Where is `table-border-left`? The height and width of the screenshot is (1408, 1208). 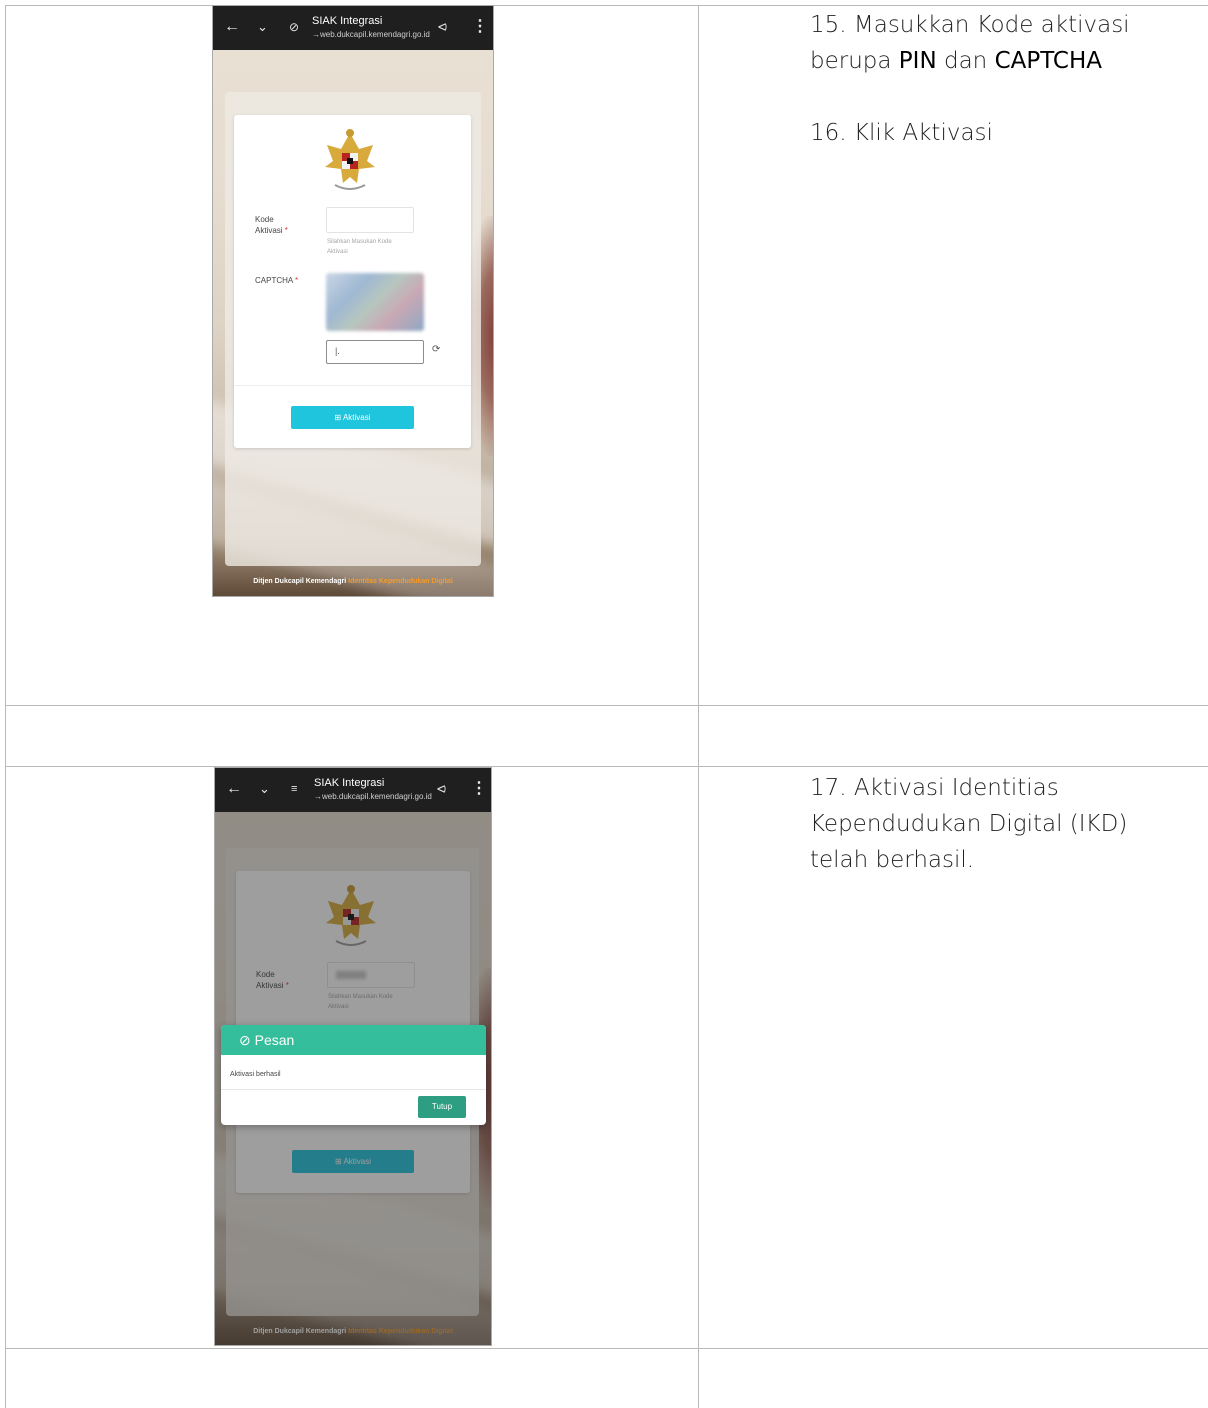 table-border-left is located at coordinates (5, 706).